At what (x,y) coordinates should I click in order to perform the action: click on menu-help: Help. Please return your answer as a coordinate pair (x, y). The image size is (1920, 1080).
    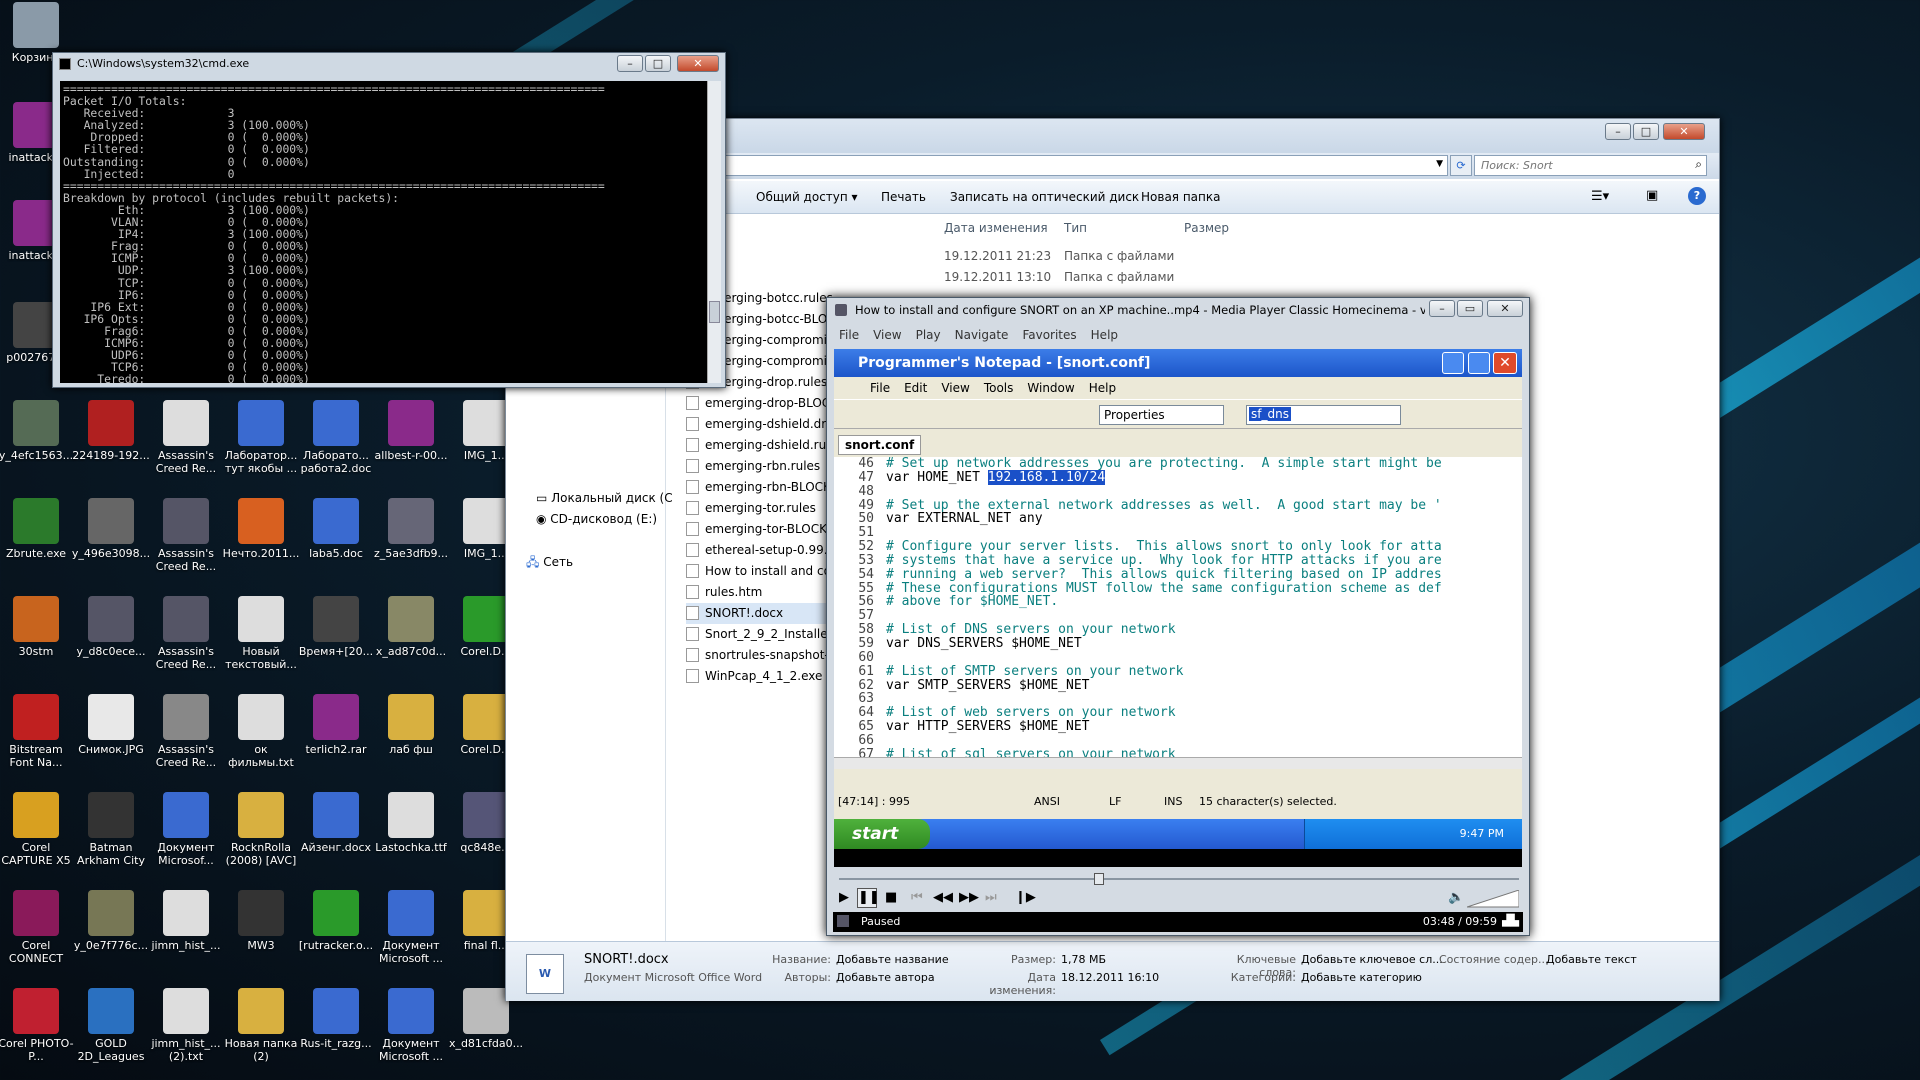
    Looking at the image, I should click on (1104, 335).